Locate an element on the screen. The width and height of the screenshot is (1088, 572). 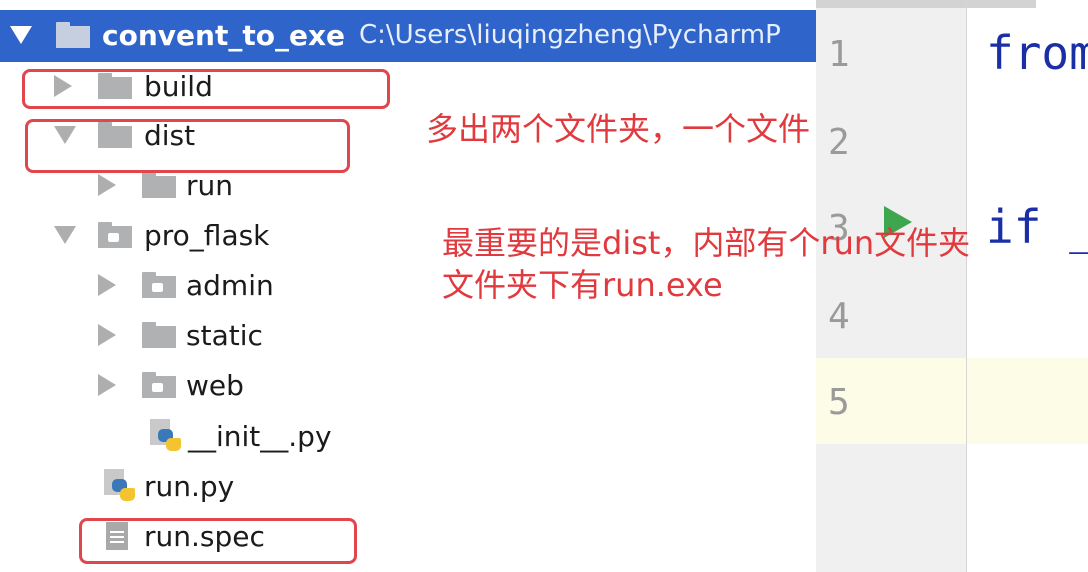
tree-item-label: run.py is located at coordinates (189, 486).